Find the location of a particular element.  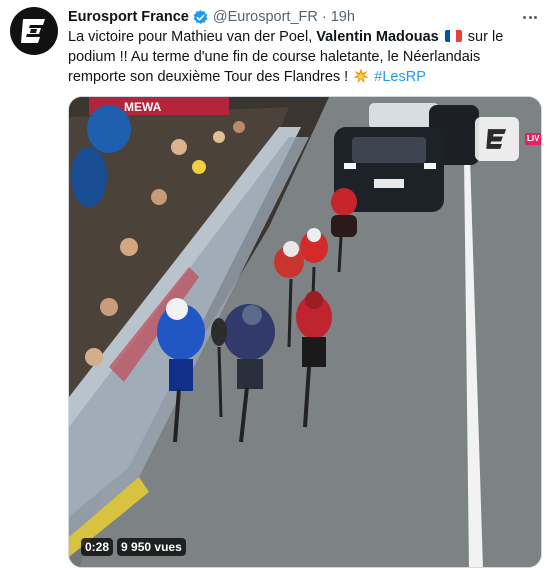

french-flag-icon is located at coordinates (453, 36).